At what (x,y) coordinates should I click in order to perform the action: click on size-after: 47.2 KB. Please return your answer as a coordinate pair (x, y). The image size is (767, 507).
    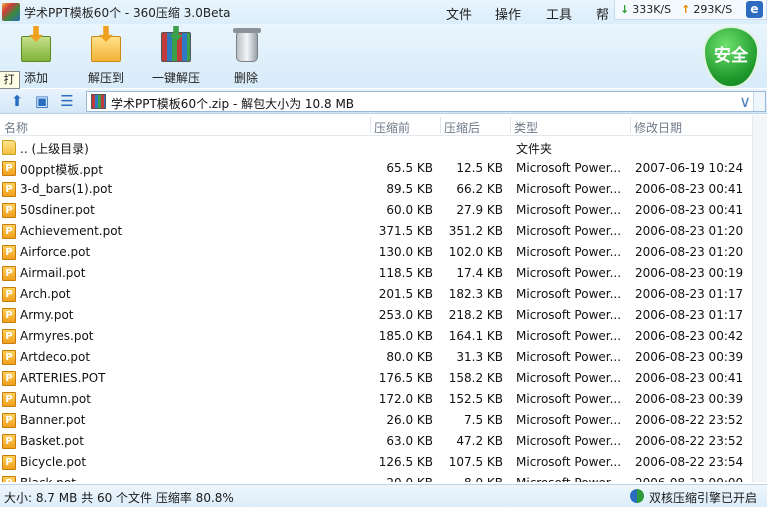
    Looking at the image, I should click on (479, 441).